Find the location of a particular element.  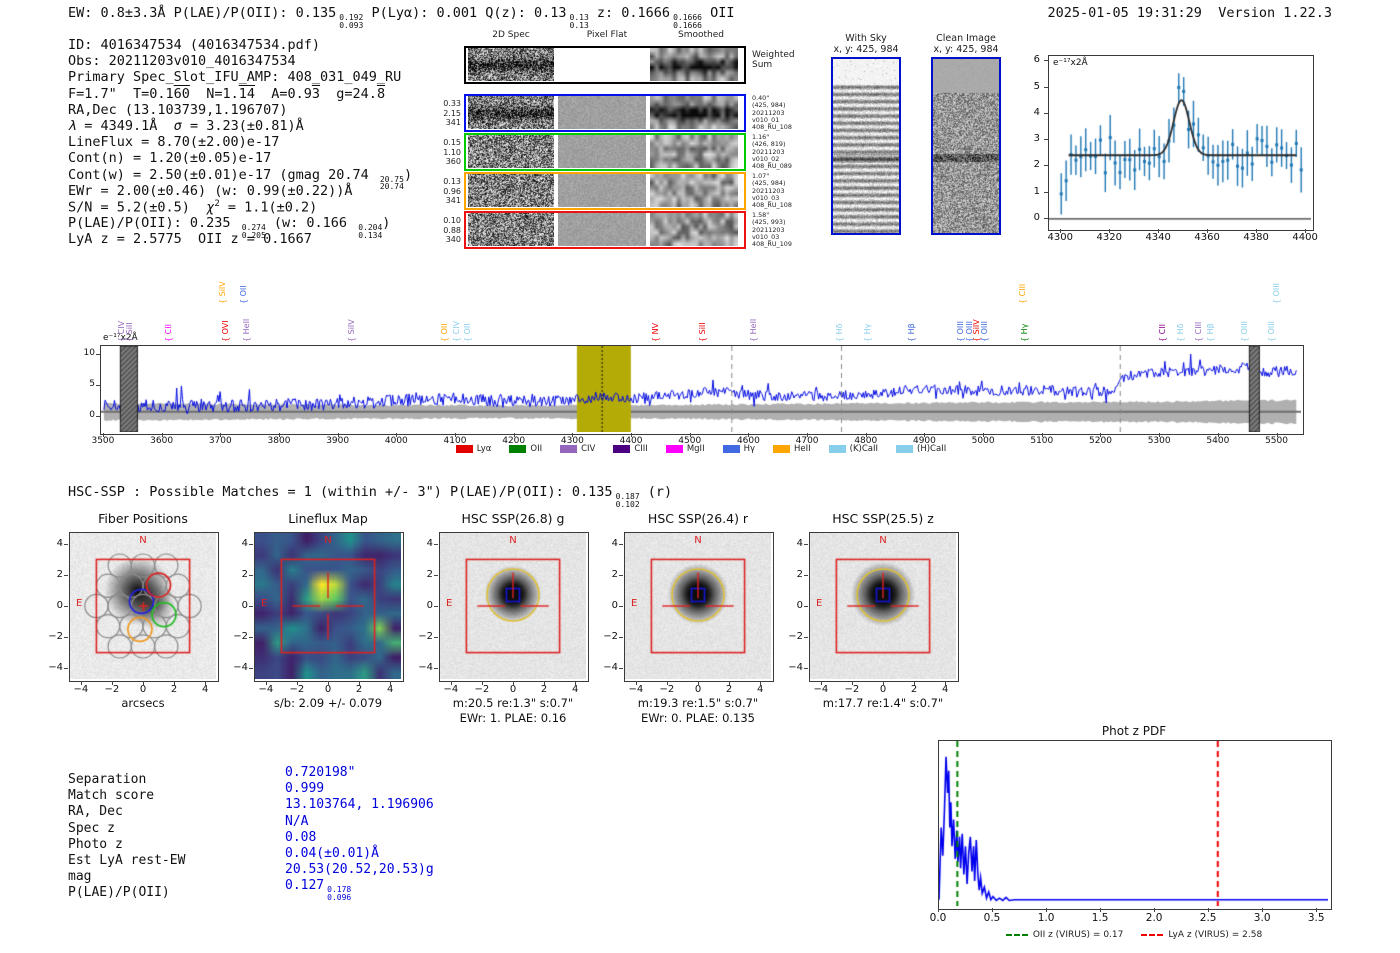

spectrum-legend: Lyα OII CIV CIII MgII Hγ HeII (K)CaII (H)CaII is located at coordinates (701, 449).